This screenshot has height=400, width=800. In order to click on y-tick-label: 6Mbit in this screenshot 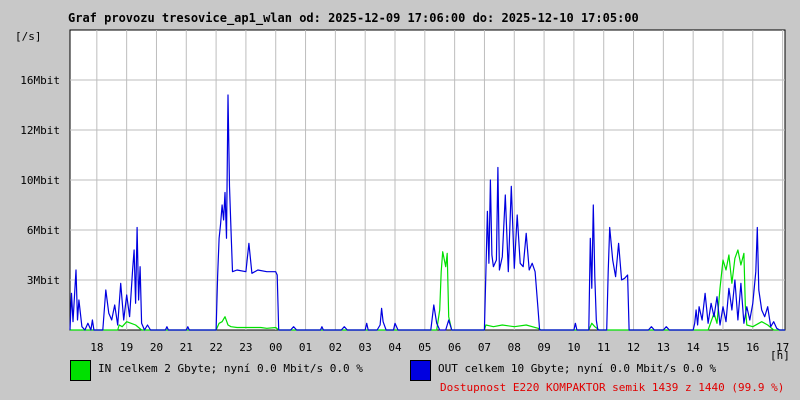, I will do `click(43, 230)`.